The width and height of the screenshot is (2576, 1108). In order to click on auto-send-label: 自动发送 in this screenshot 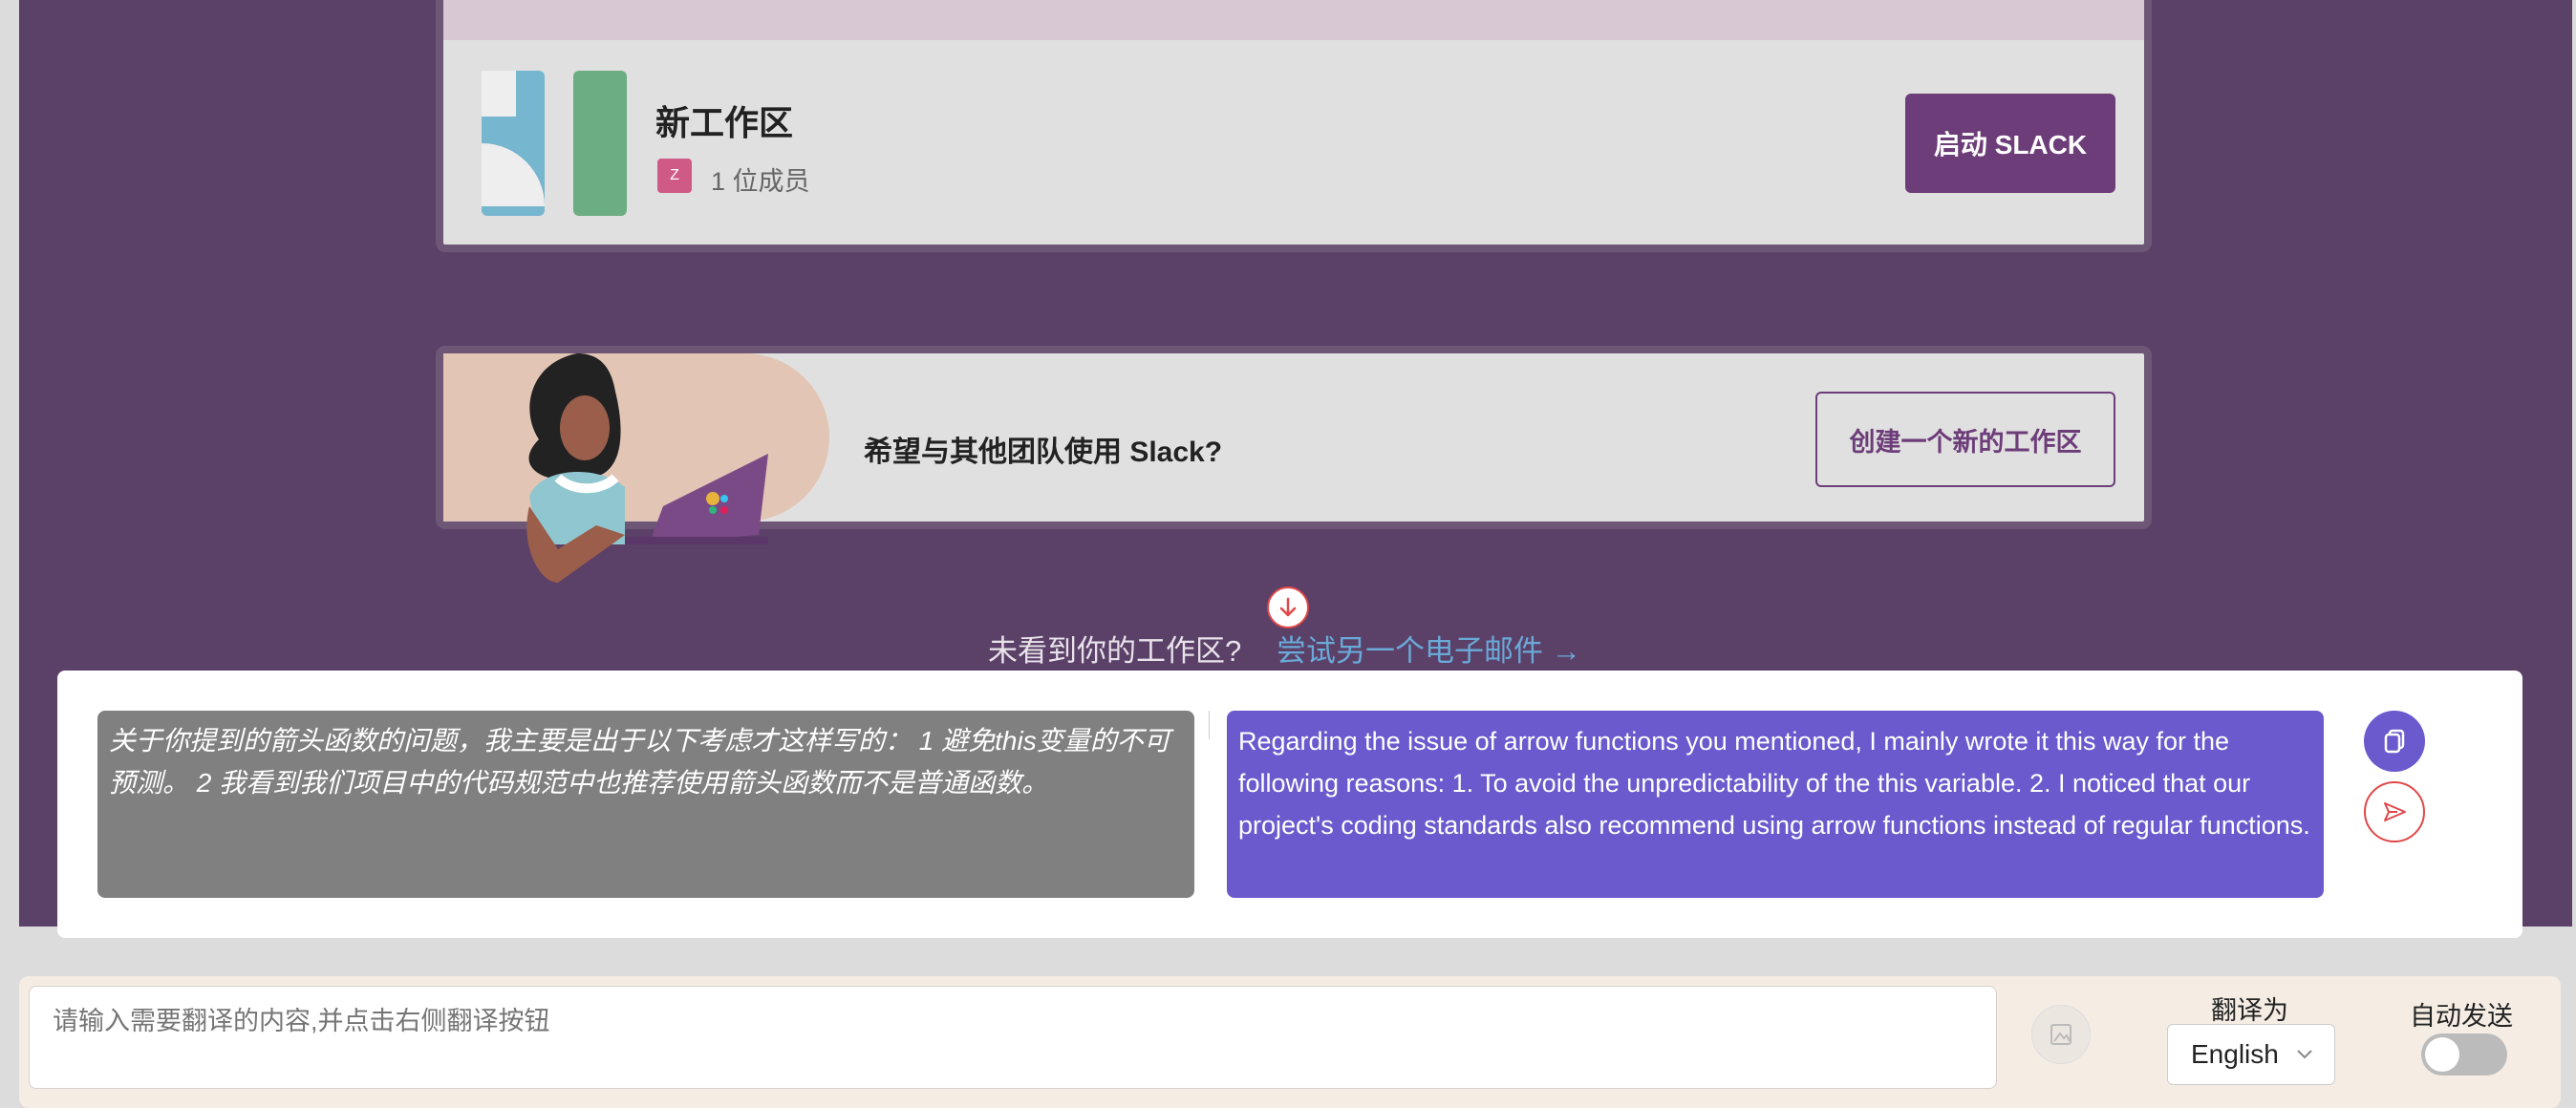, I will do `click(2461, 1016)`.